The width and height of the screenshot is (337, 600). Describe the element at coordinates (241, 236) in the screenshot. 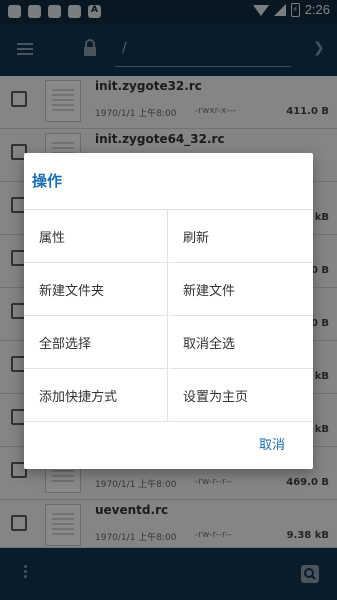

I see `refresh-option: 刷新` at that location.